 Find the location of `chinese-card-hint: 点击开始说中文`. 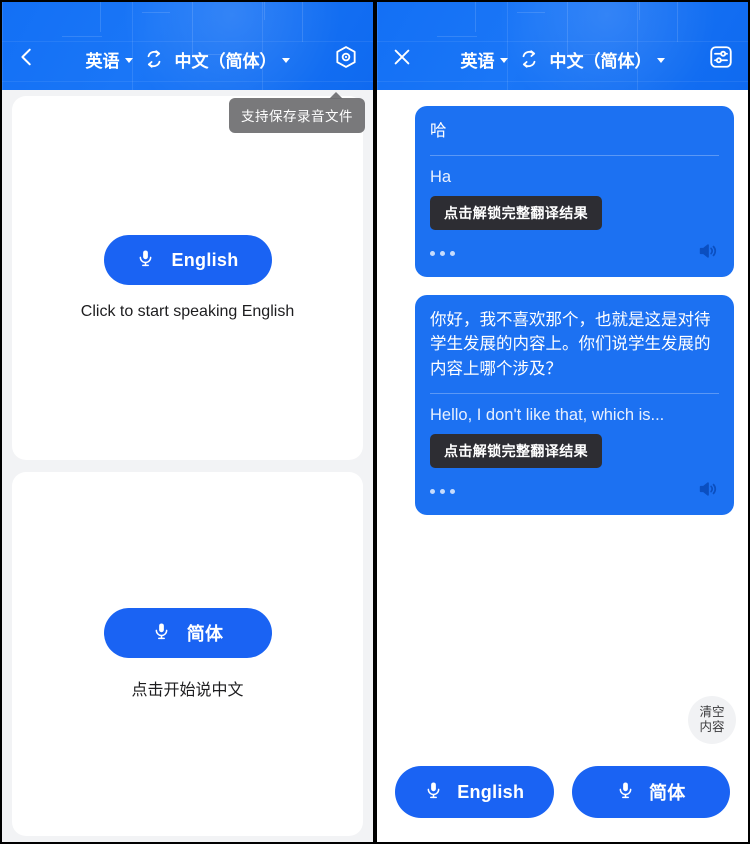

chinese-card-hint: 点击开始说中文 is located at coordinates (187, 690).